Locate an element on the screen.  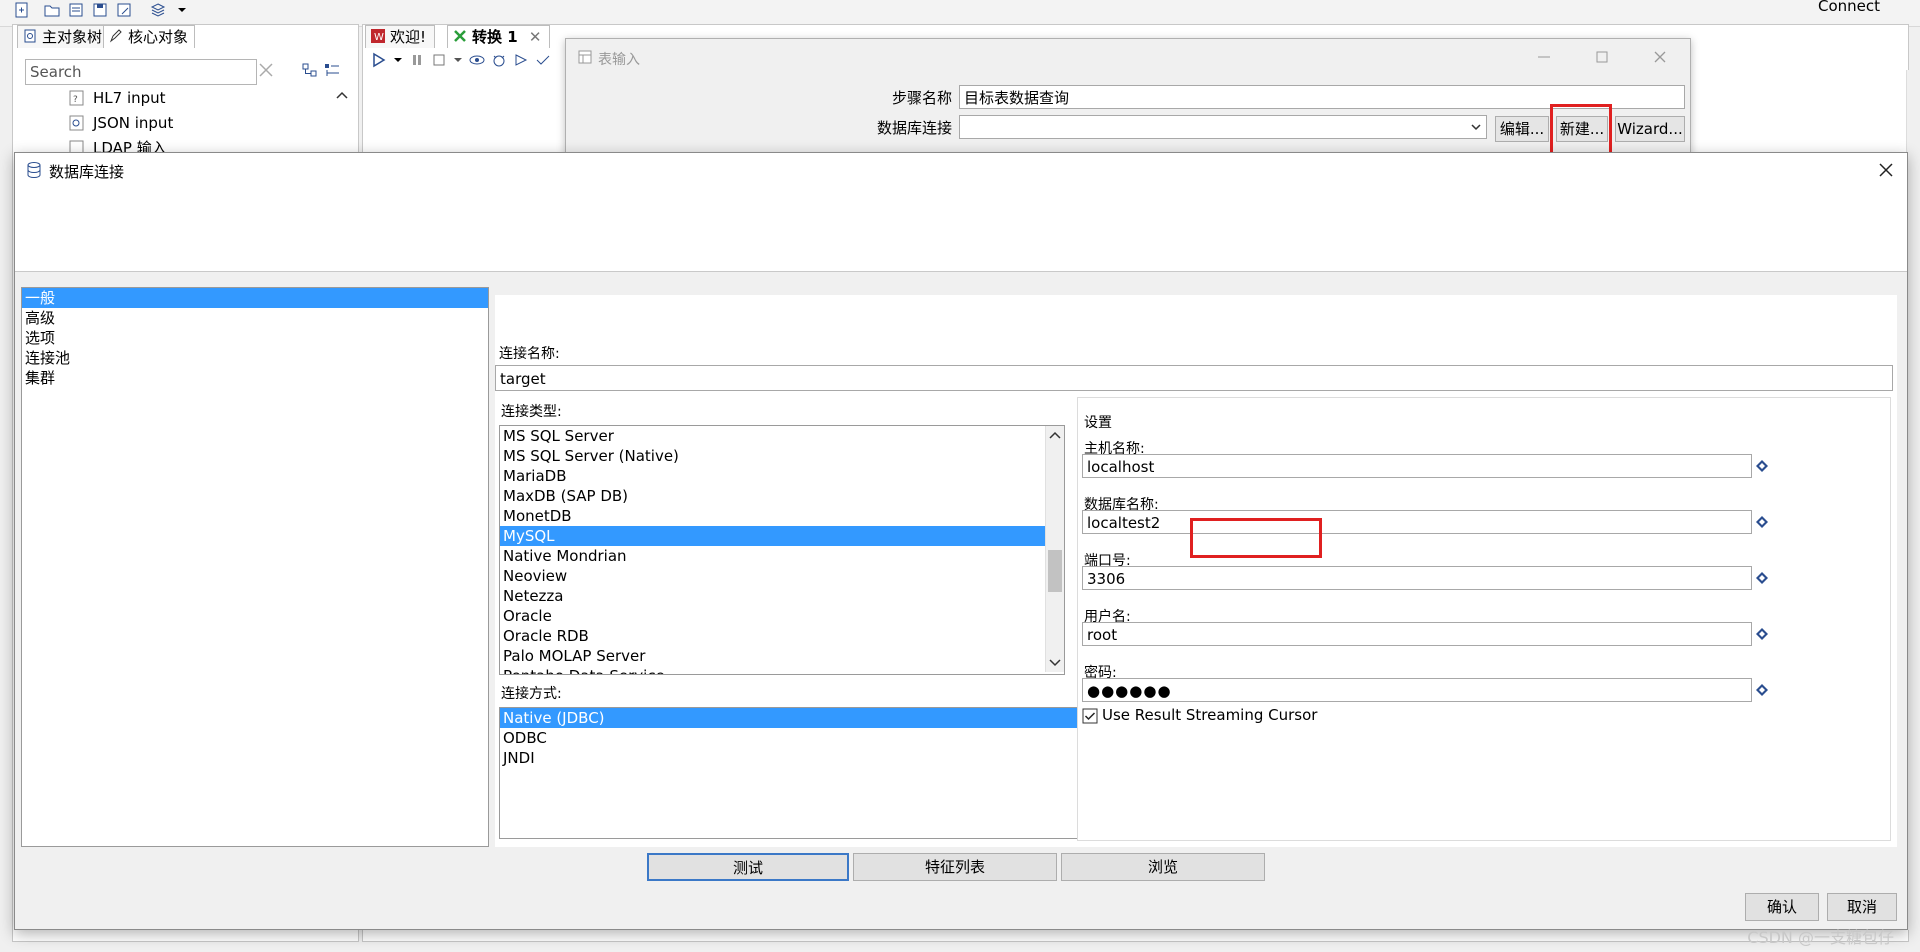
verify-icon is located at coordinates (543, 60).